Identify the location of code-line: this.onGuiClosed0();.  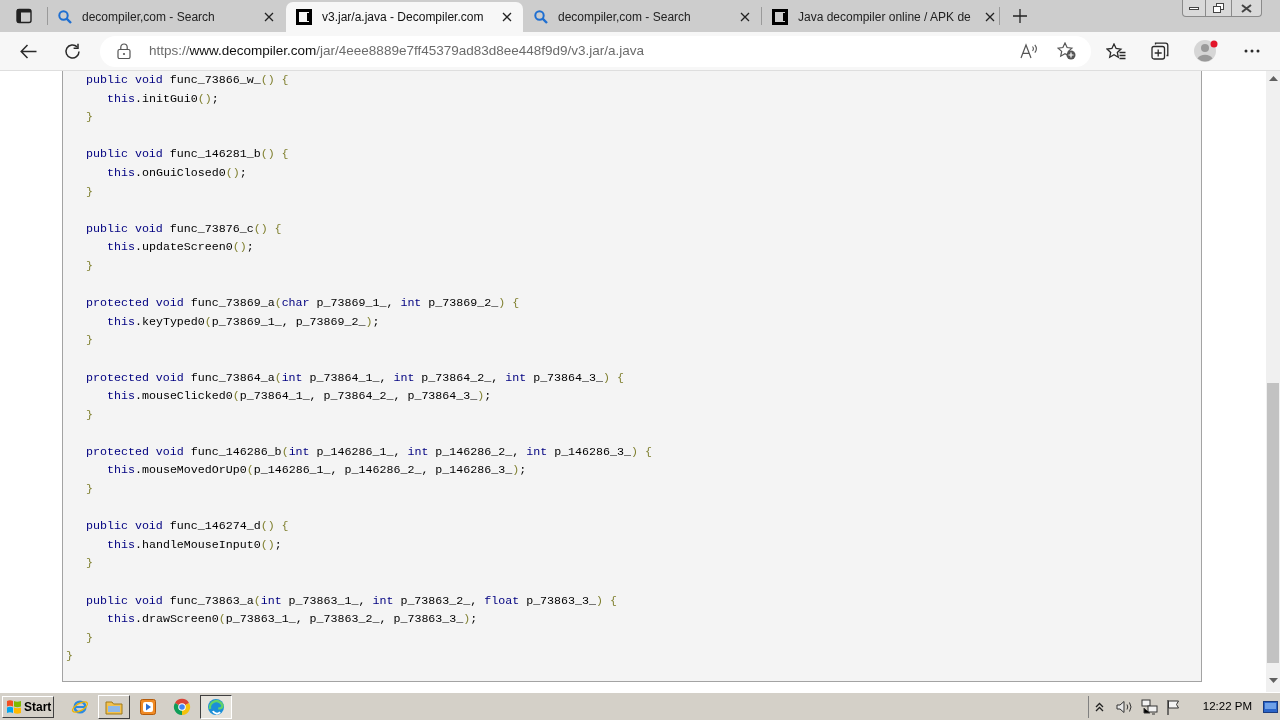
(177, 172).